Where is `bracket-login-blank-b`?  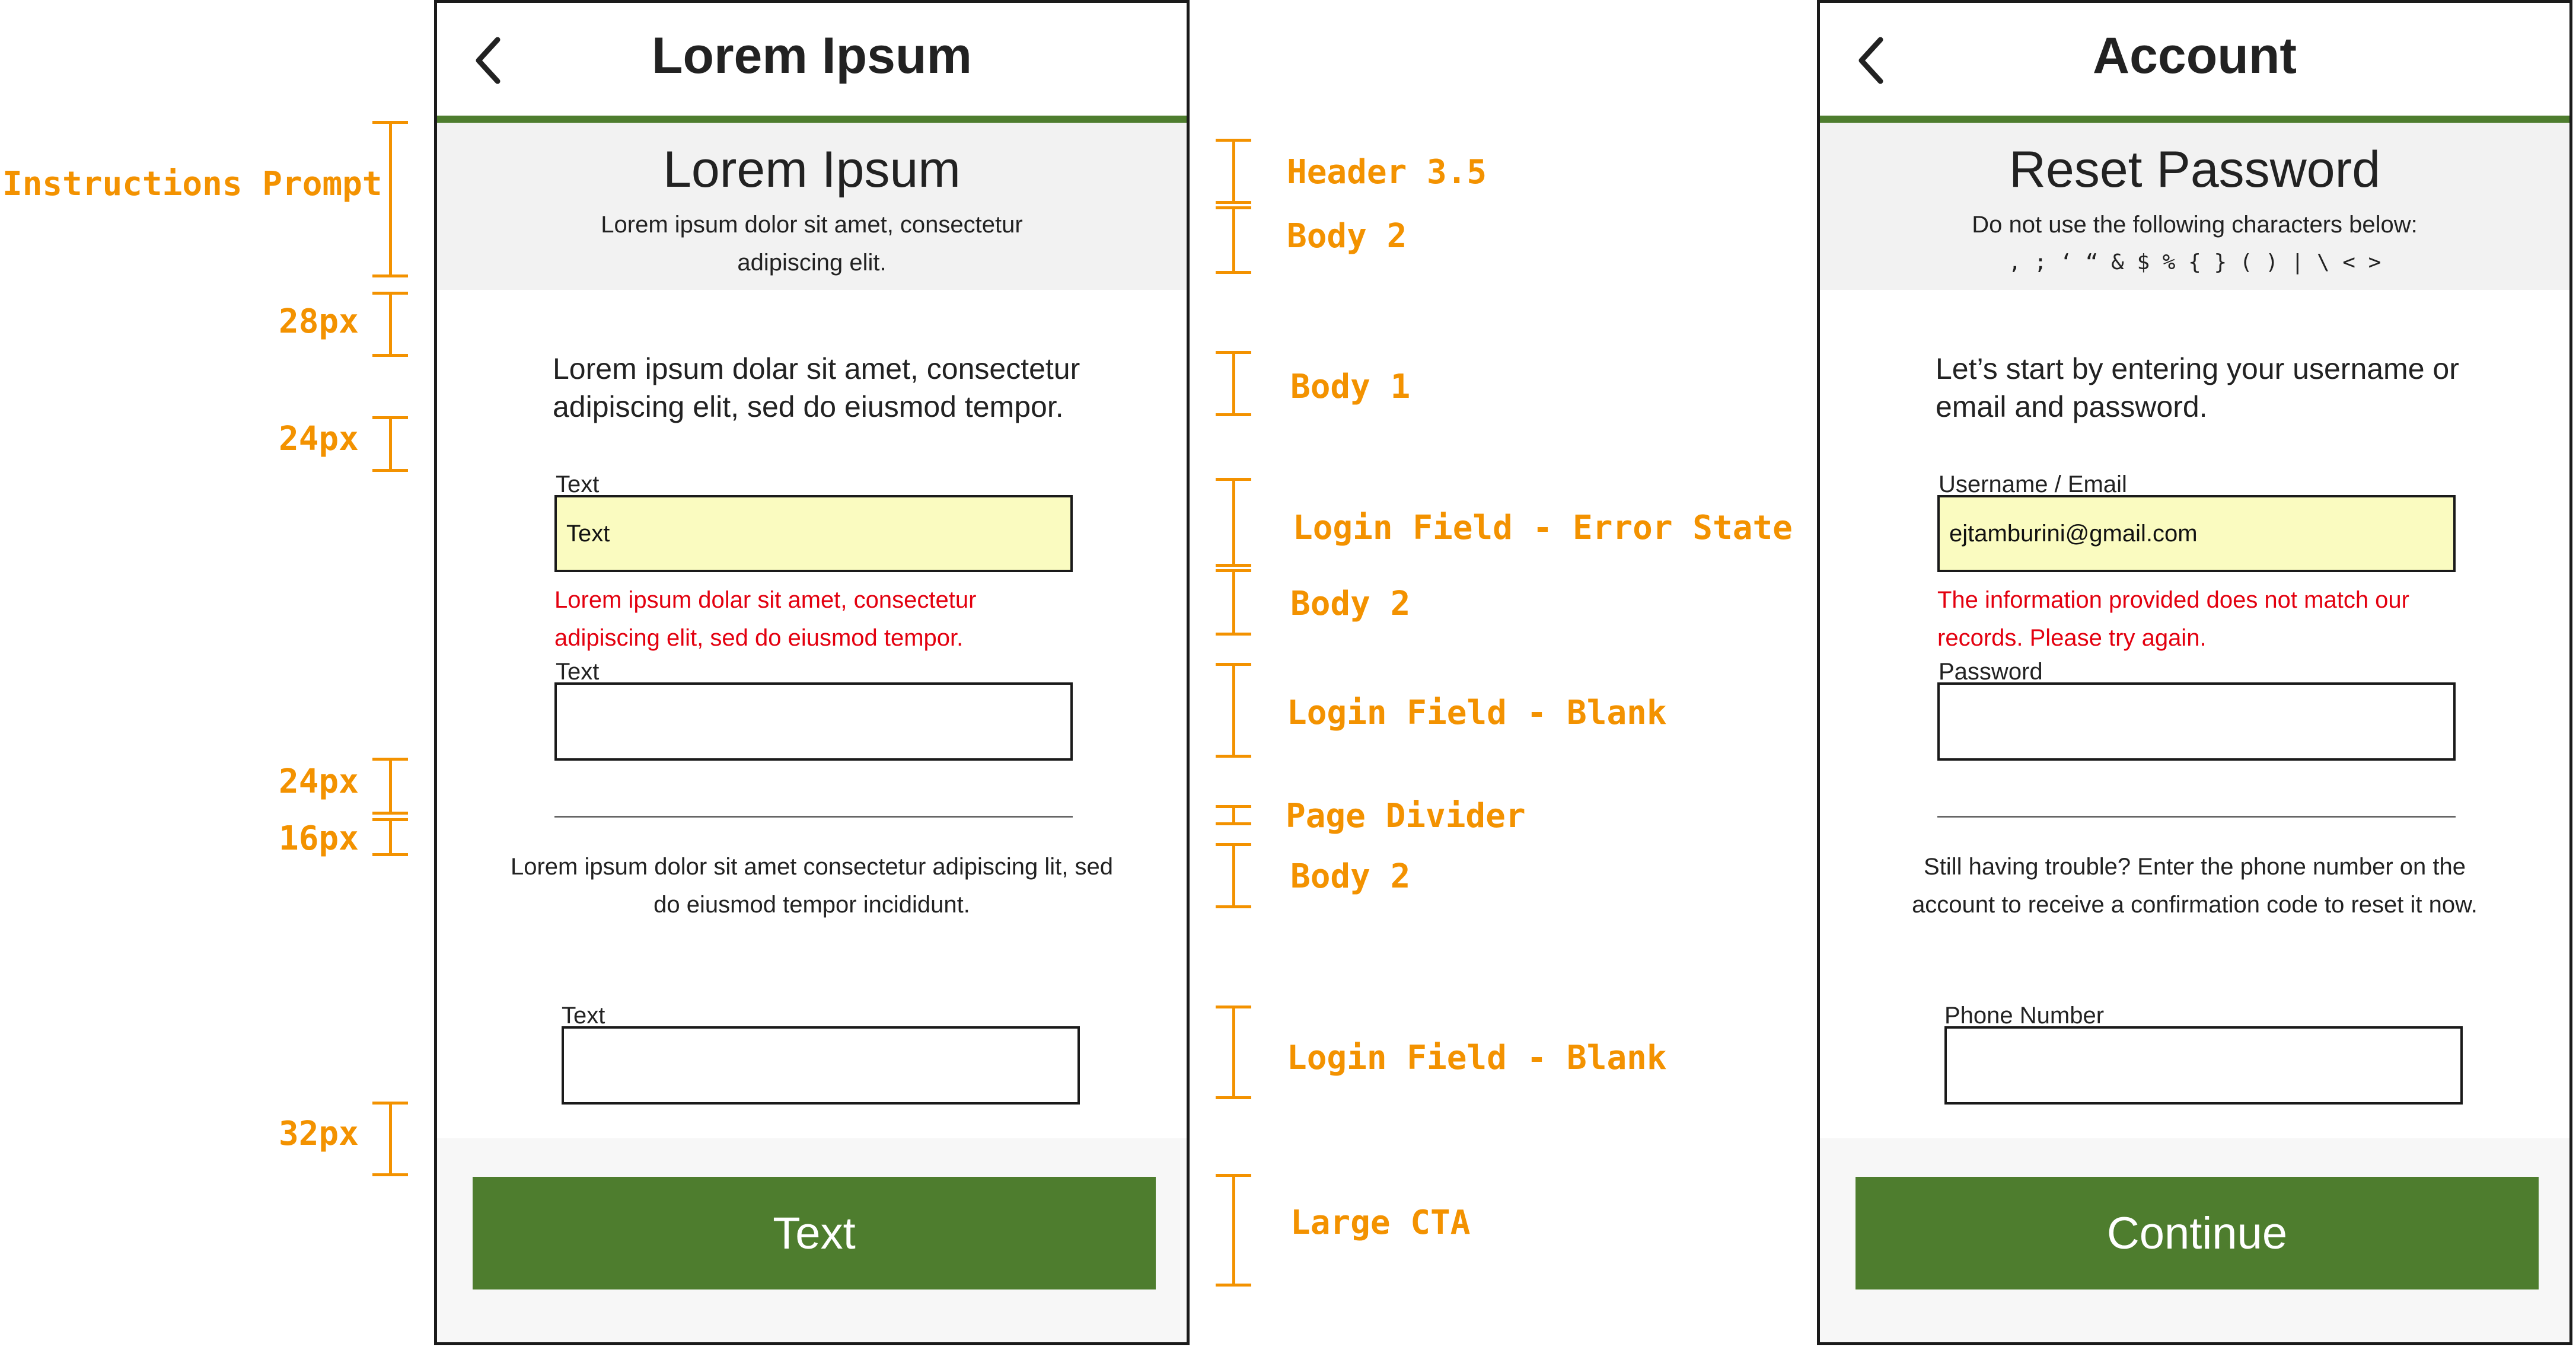 bracket-login-blank-b is located at coordinates (1233, 1052).